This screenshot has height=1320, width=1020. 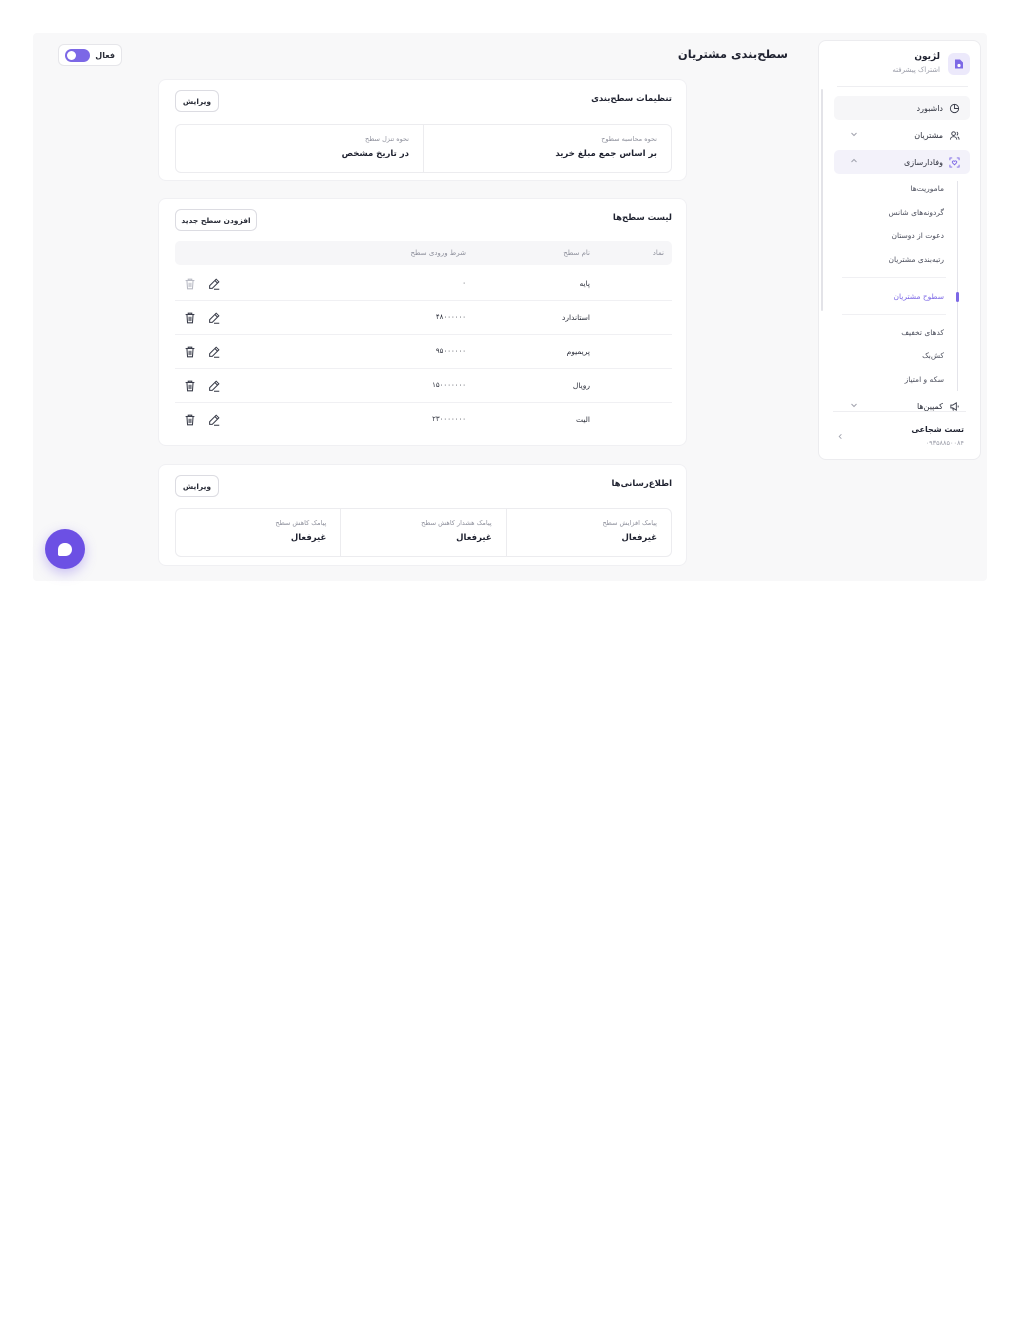 I want to click on settings-field: نحوه تنزل سطح در تاریخ مشخص, so click(x=299, y=148).